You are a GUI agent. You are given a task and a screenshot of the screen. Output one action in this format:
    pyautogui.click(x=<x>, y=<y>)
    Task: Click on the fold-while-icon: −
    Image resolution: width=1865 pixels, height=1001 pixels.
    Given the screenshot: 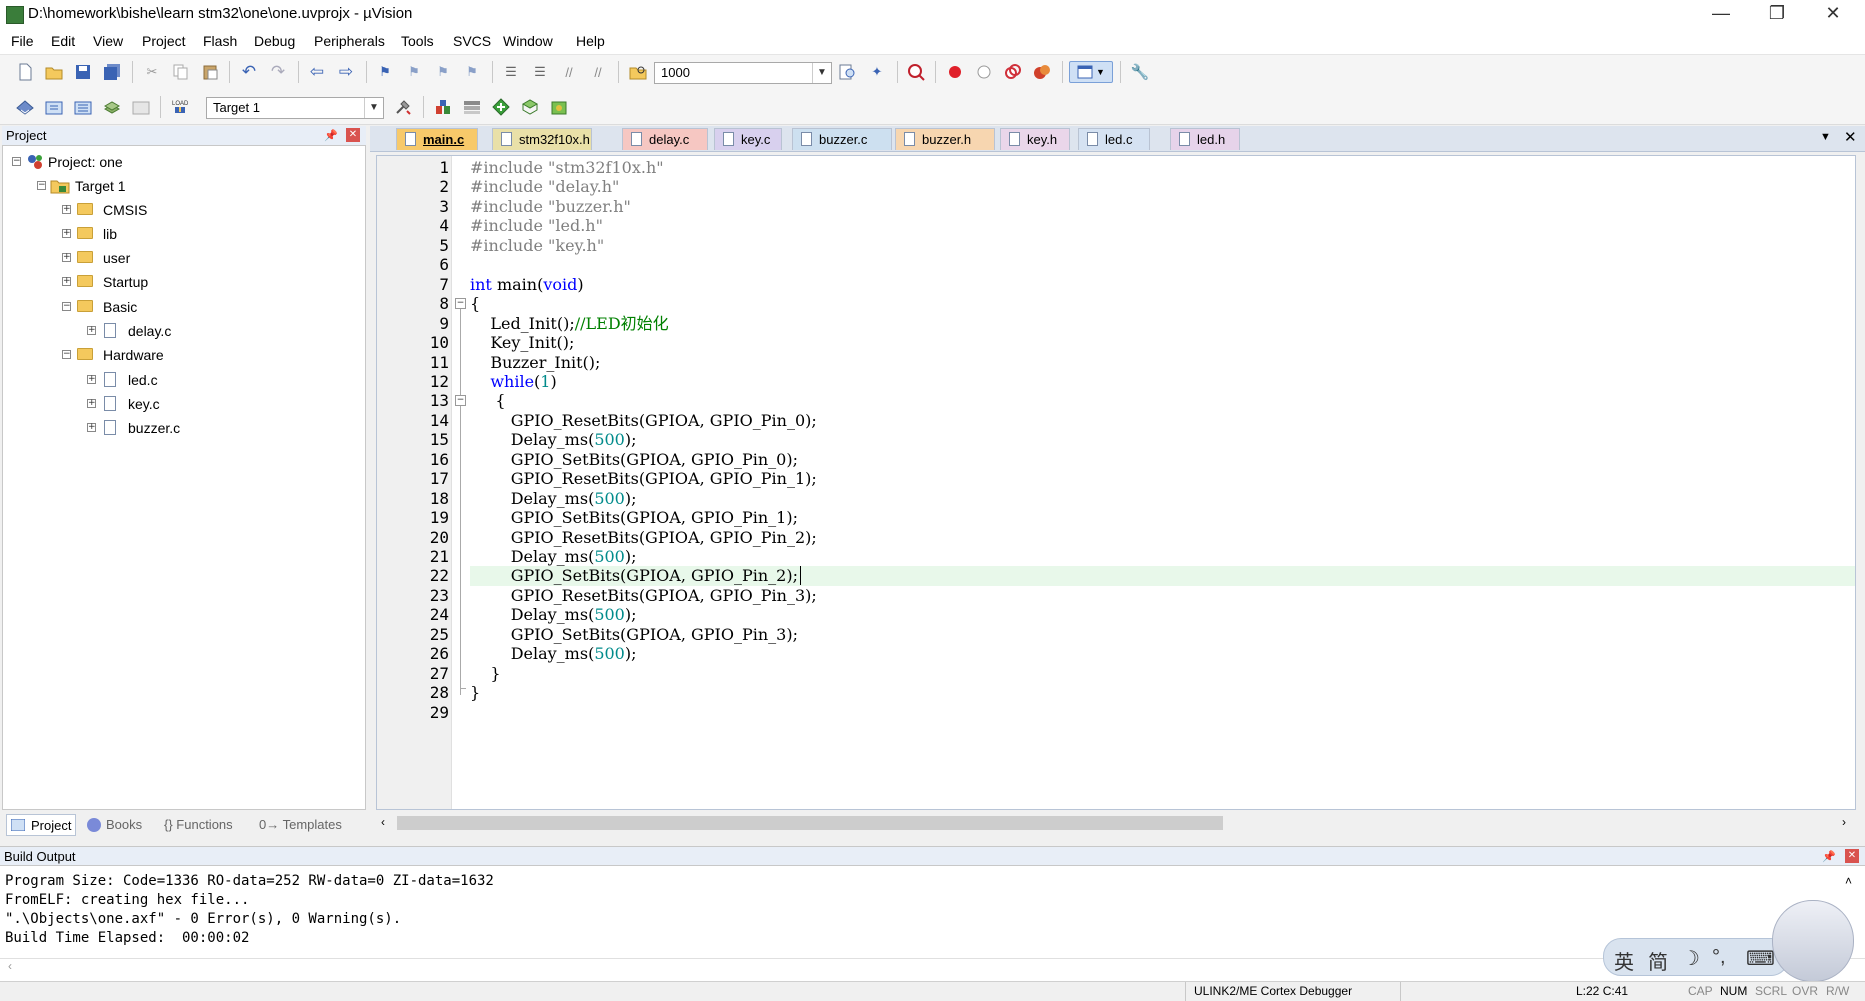 What is the action you would take?
    pyautogui.click(x=460, y=400)
    